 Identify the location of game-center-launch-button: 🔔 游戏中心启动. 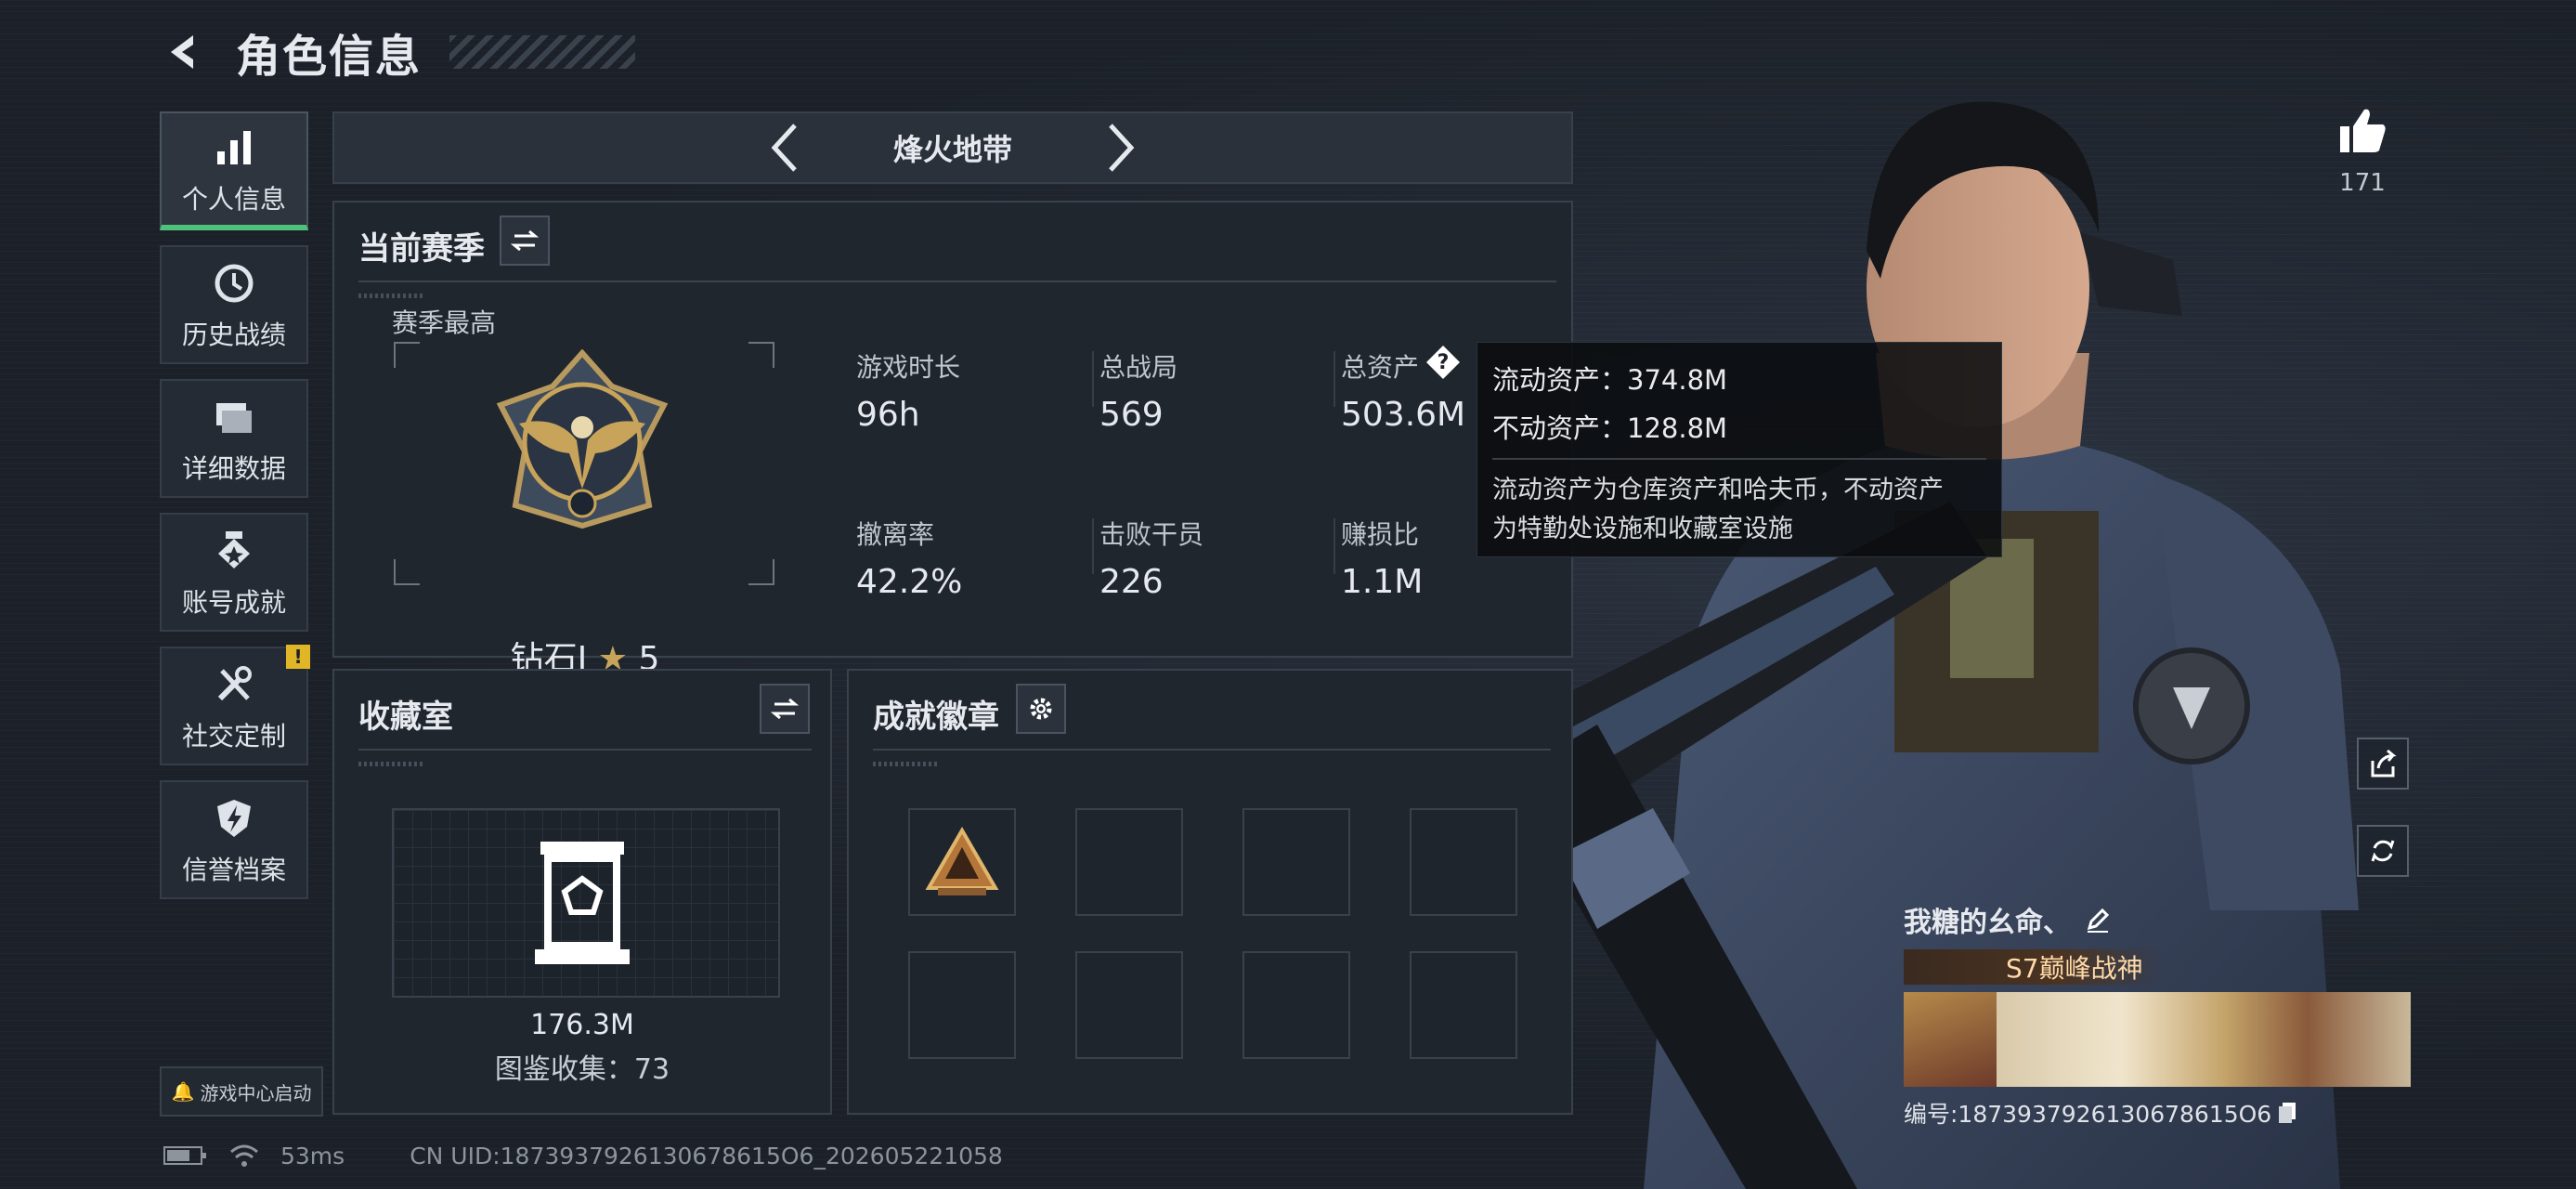
(241, 1091).